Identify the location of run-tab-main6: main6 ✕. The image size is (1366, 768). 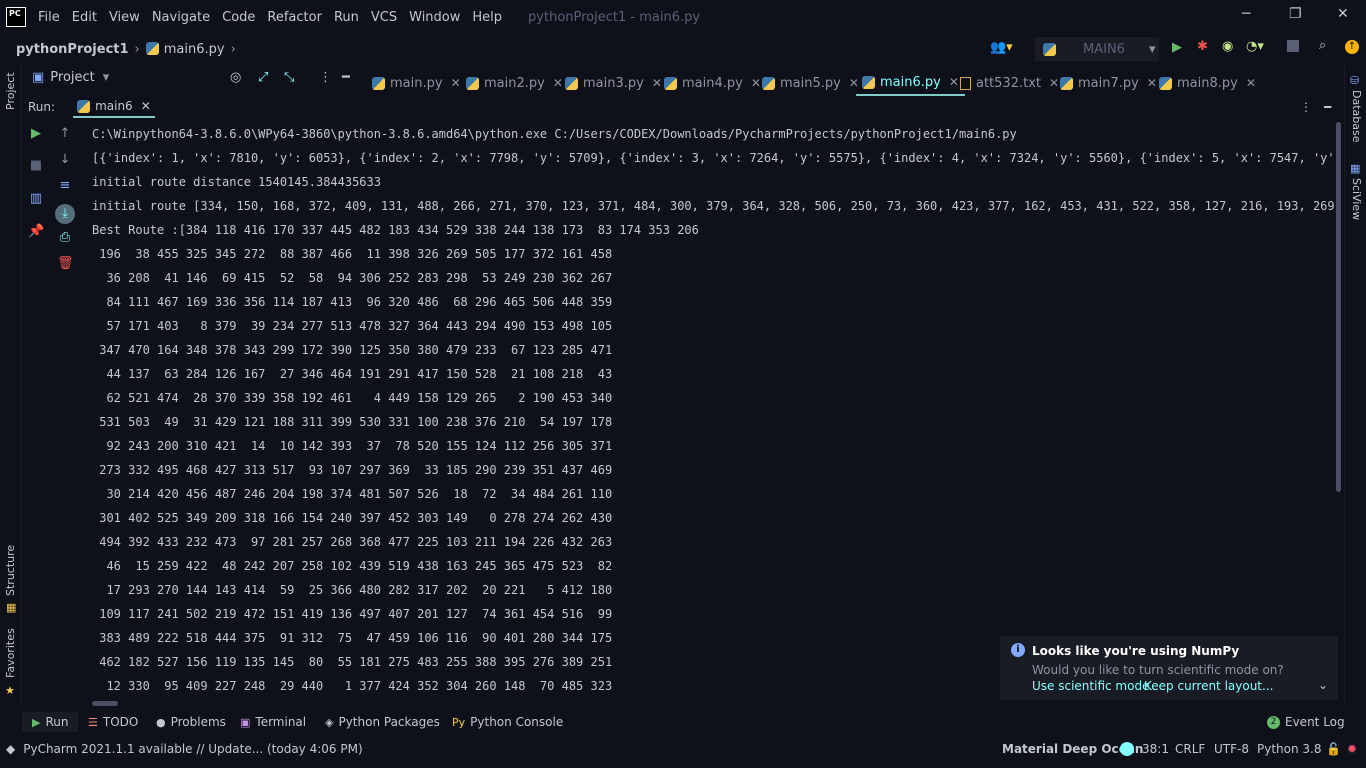
(114, 107).